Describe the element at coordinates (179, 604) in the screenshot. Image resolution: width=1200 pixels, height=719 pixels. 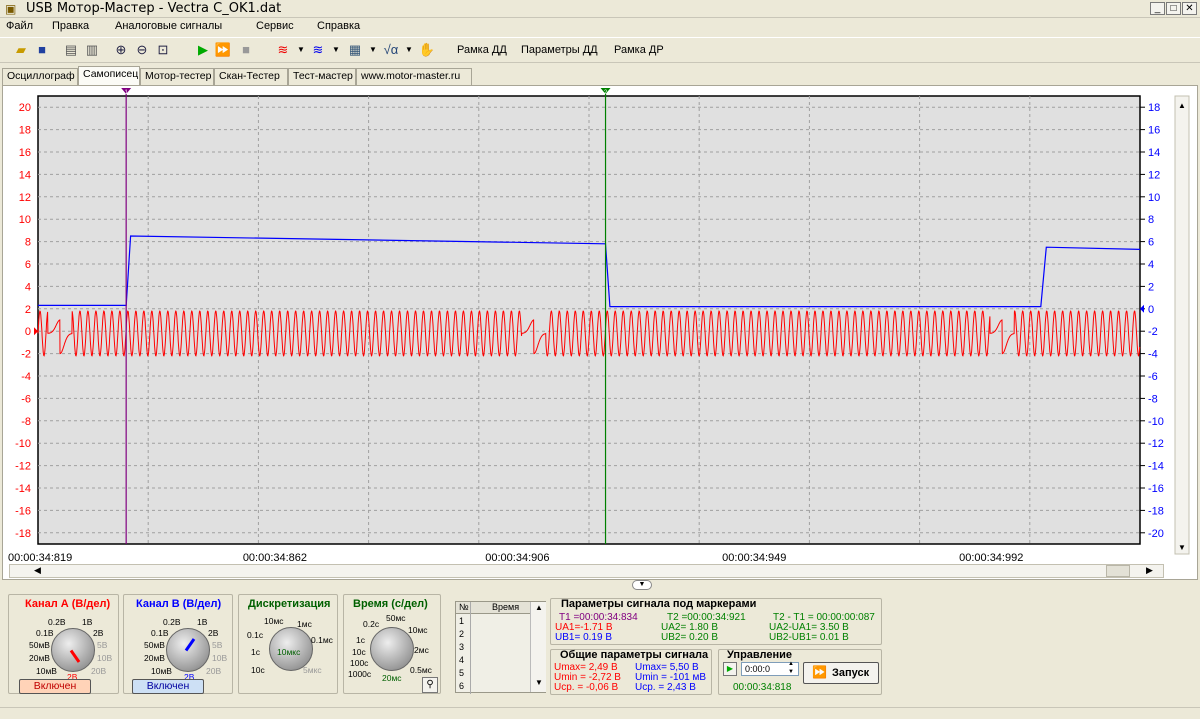
I see `channel-b-title: Канал В (В/дел)` at that location.